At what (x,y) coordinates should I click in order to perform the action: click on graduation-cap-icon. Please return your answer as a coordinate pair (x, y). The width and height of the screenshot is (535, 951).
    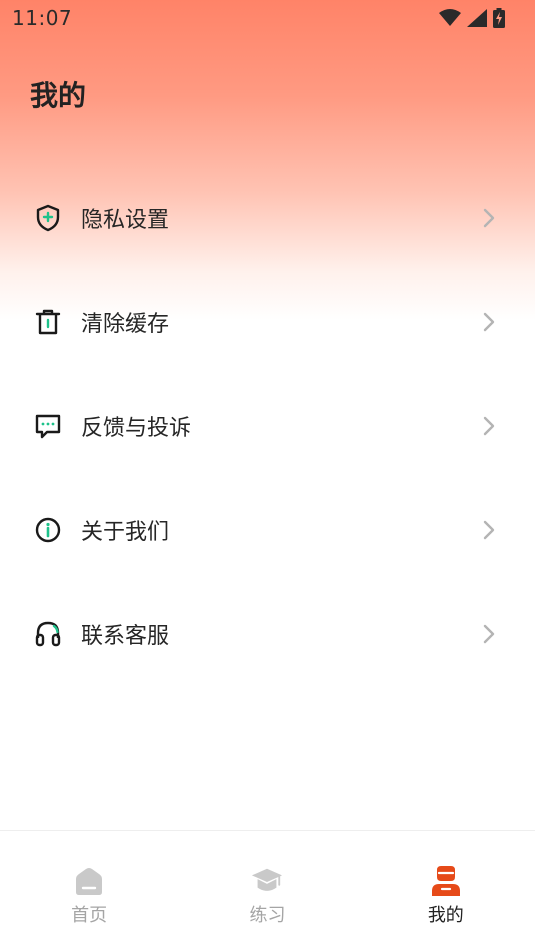
    Looking at the image, I should click on (267, 881).